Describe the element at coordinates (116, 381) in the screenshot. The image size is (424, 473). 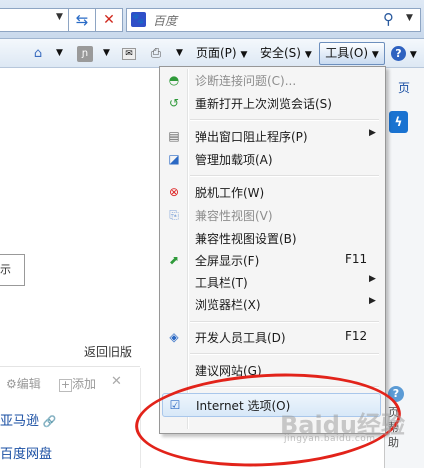
I see `close-icon: ✕` at that location.